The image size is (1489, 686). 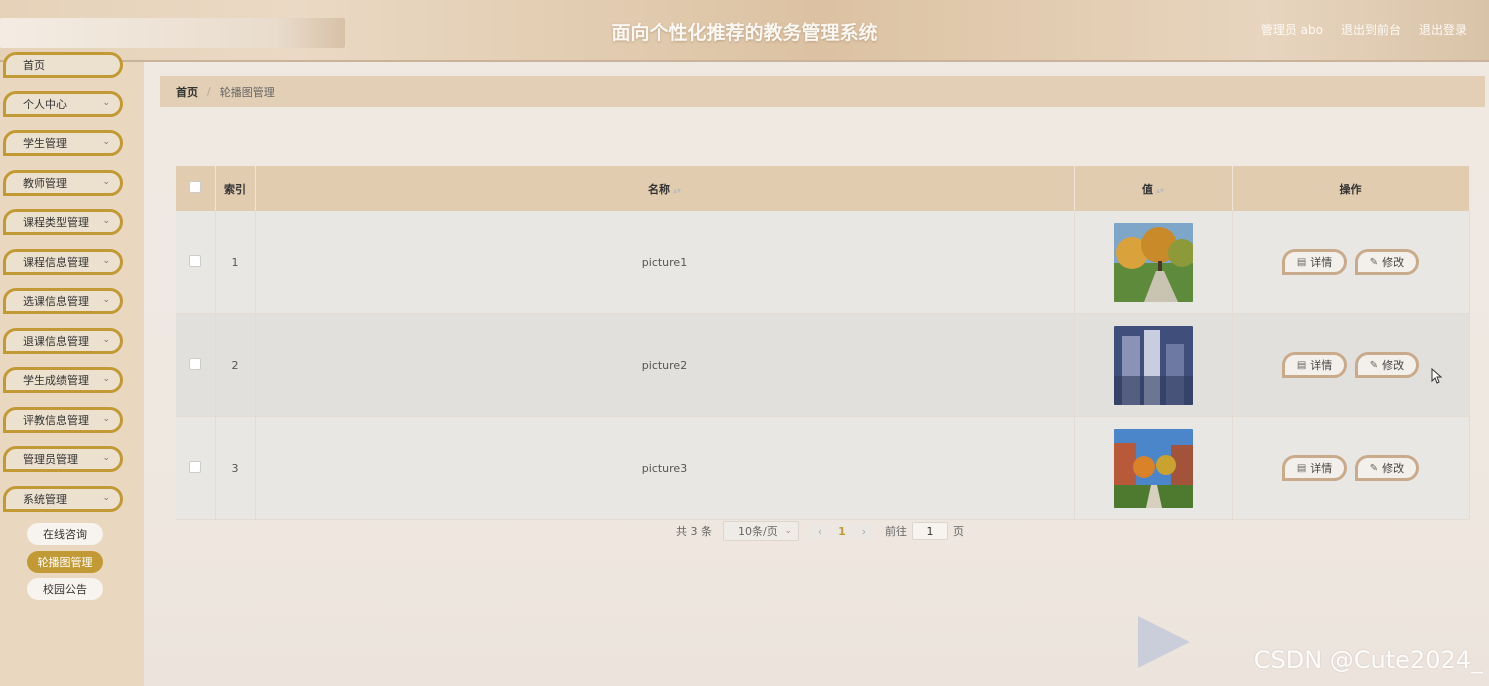 I want to click on ev-logo-icon, so click(x=1164, y=642).